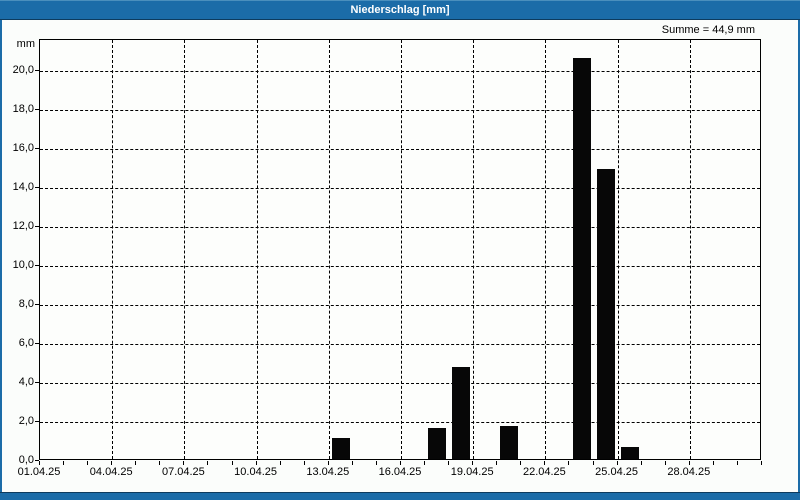  Describe the element at coordinates (472, 472) in the screenshot. I see `x-tick-label: 19.04.25` at that location.